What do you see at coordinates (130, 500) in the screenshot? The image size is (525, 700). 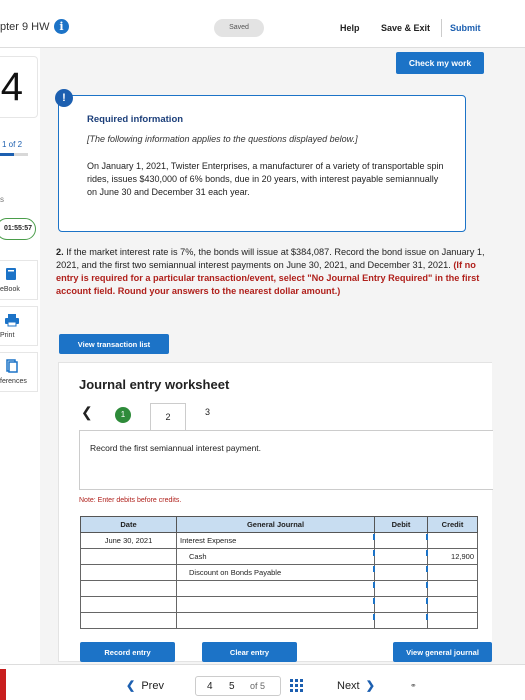 I see `debits-before-credits-note: Note: Enter debits before credits.` at bounding box center [130, 500].